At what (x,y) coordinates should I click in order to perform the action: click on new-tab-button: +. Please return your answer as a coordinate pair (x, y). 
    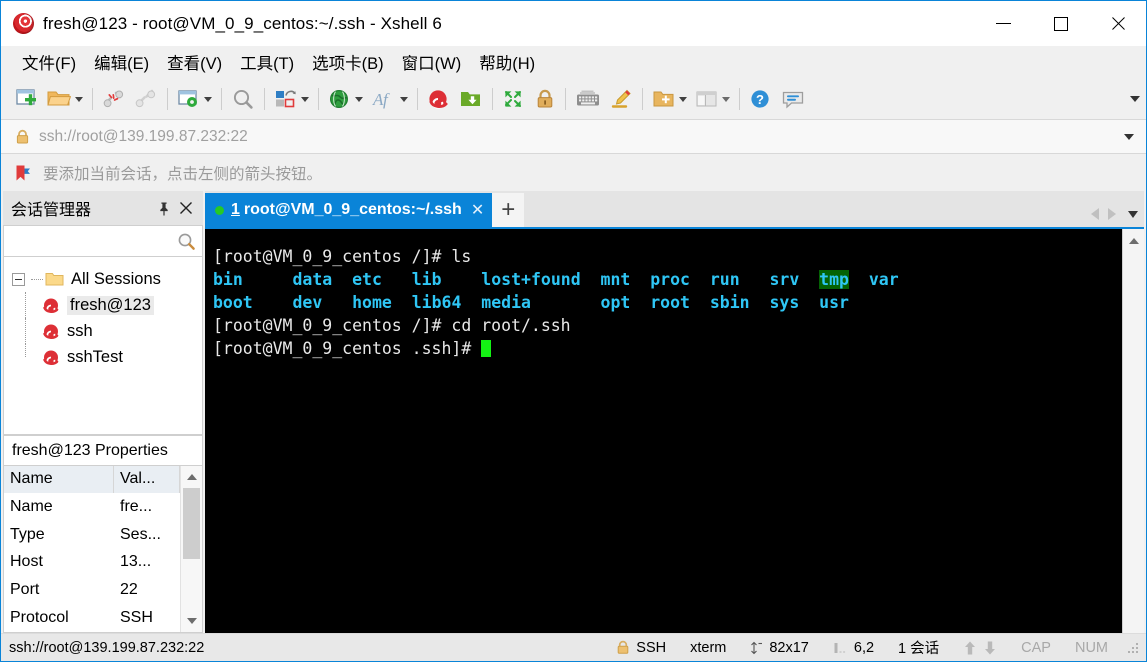
    Looking at the image, I should click on (508, 210).